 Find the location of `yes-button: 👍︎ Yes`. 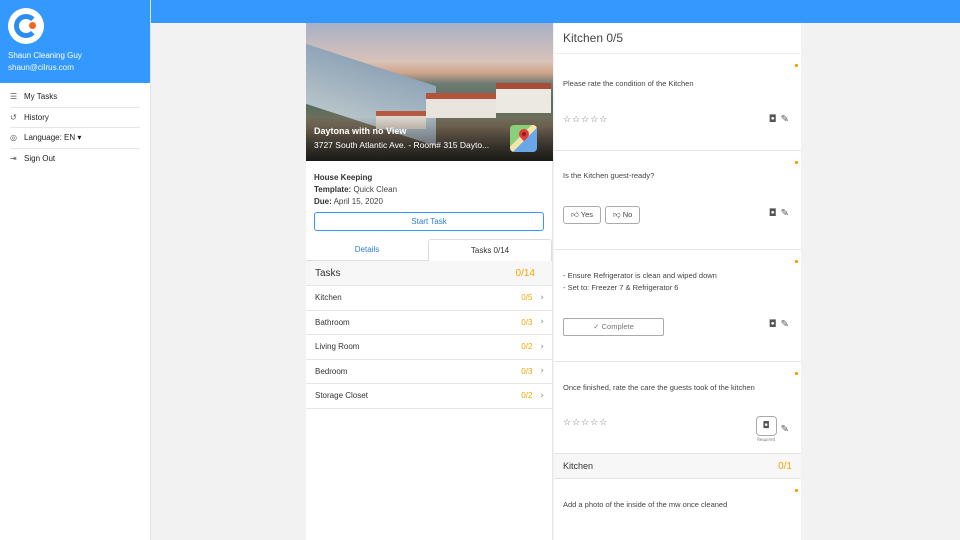

yes-button: 👍︎ Yes is located at coordinates (582, 215).